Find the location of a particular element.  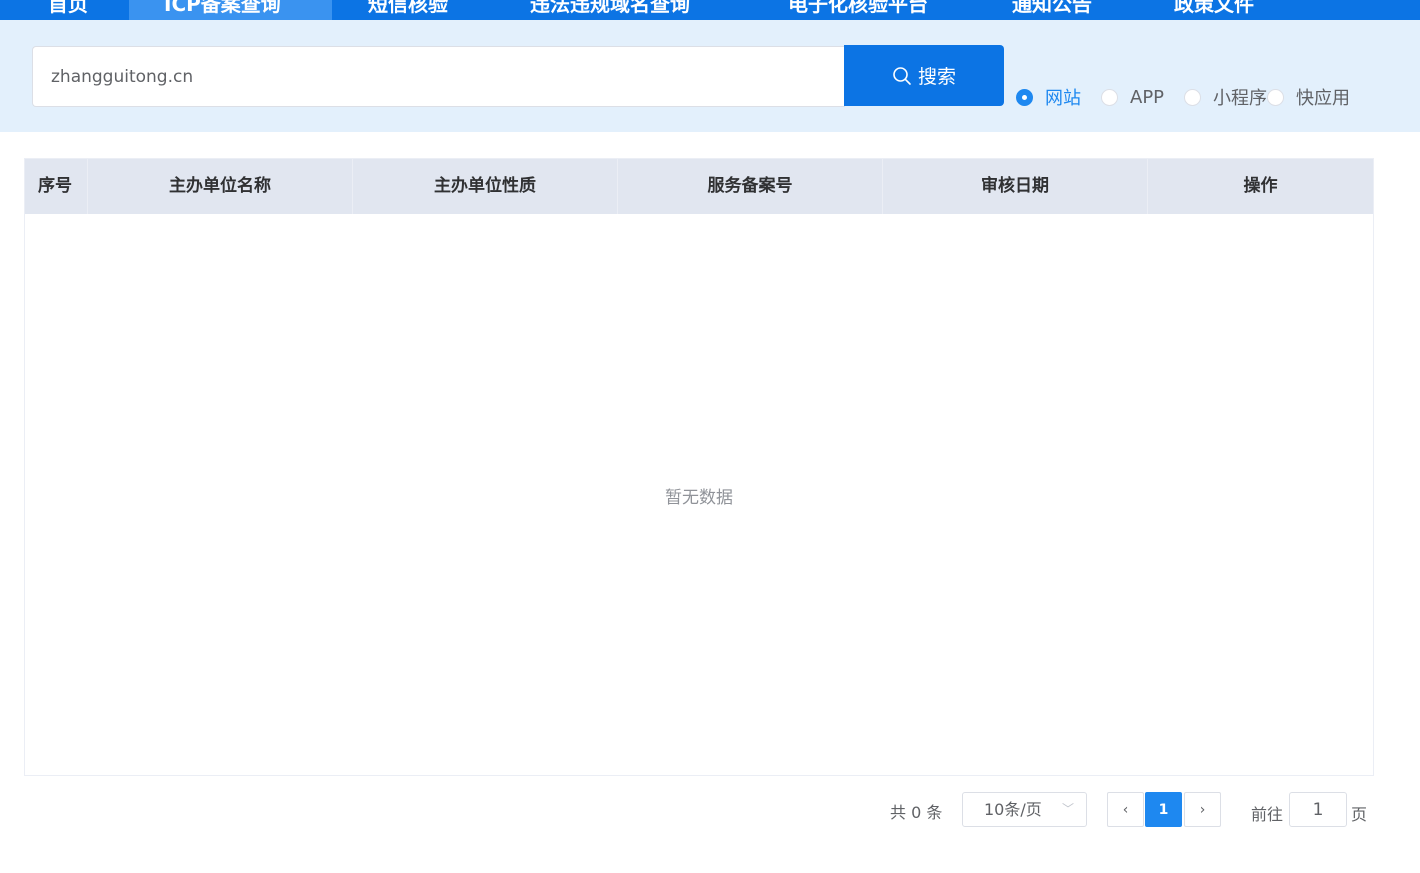

total-count: 共 0 条 is located at coordinates (916, 812).